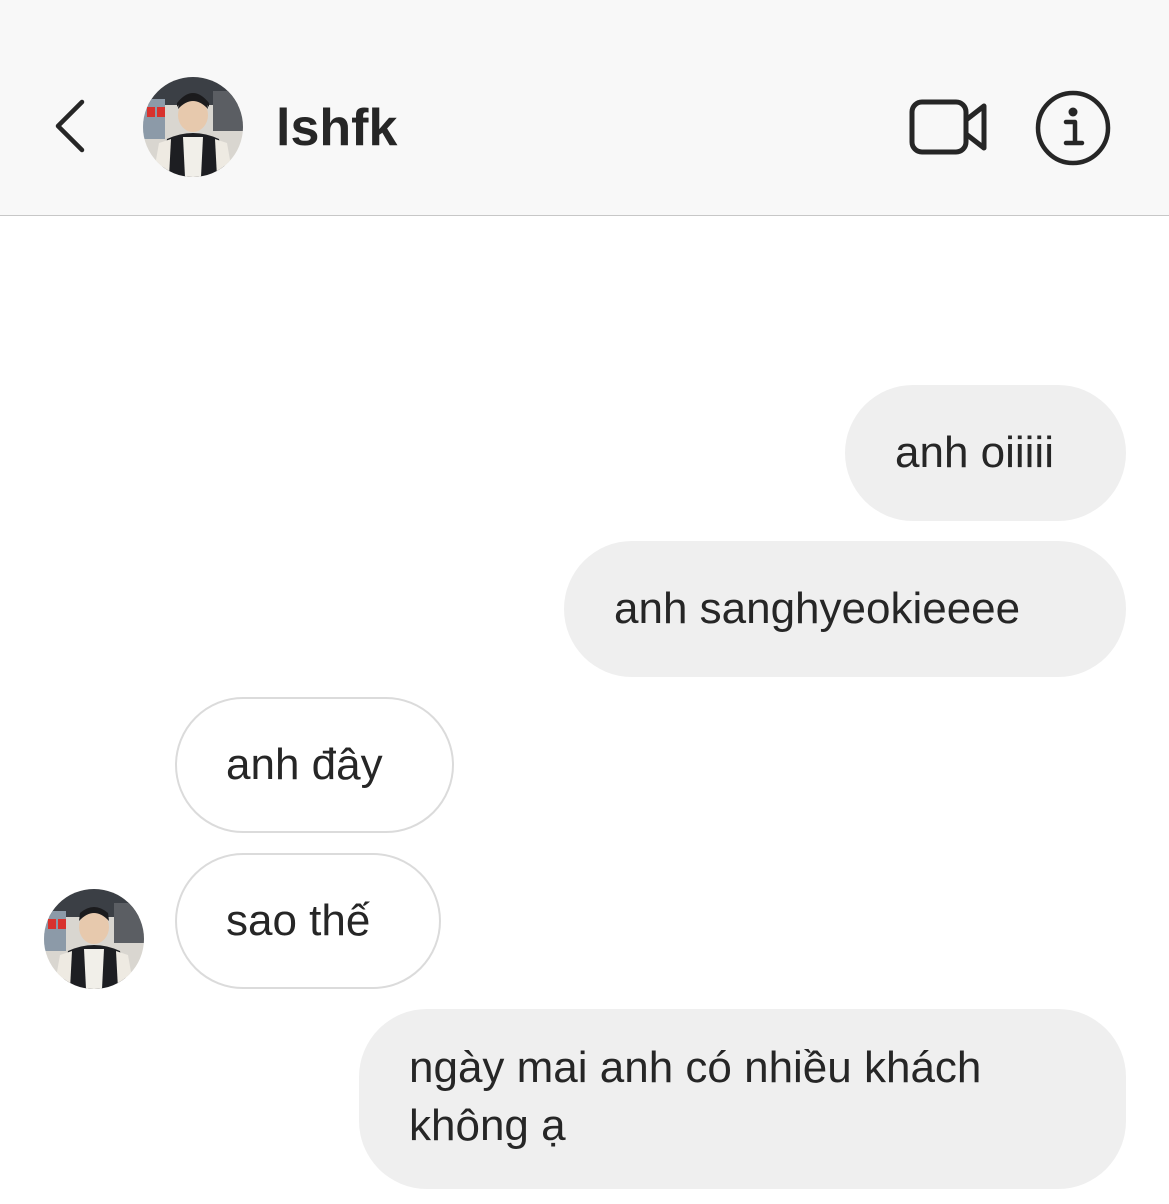 This screenshot has width=1169, height=1204. I want to click on message-bubble-received: anh đây, so click(314, 765).